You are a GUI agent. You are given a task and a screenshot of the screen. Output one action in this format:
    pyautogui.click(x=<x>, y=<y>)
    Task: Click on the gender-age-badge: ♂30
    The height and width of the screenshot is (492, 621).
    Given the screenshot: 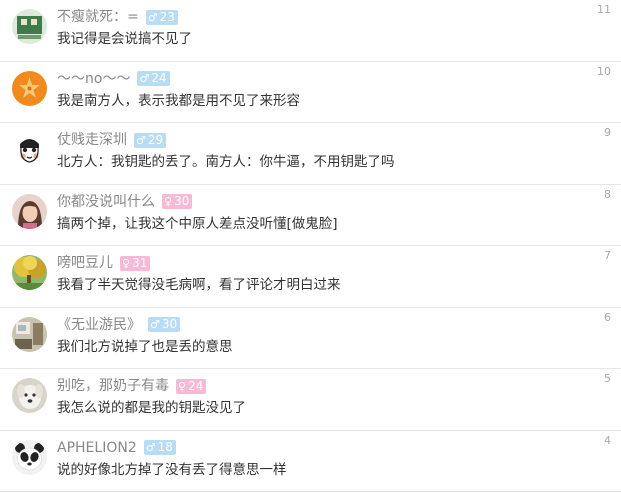 What is the action you would take?
    pyautogui.click(x=164, y=324)
    